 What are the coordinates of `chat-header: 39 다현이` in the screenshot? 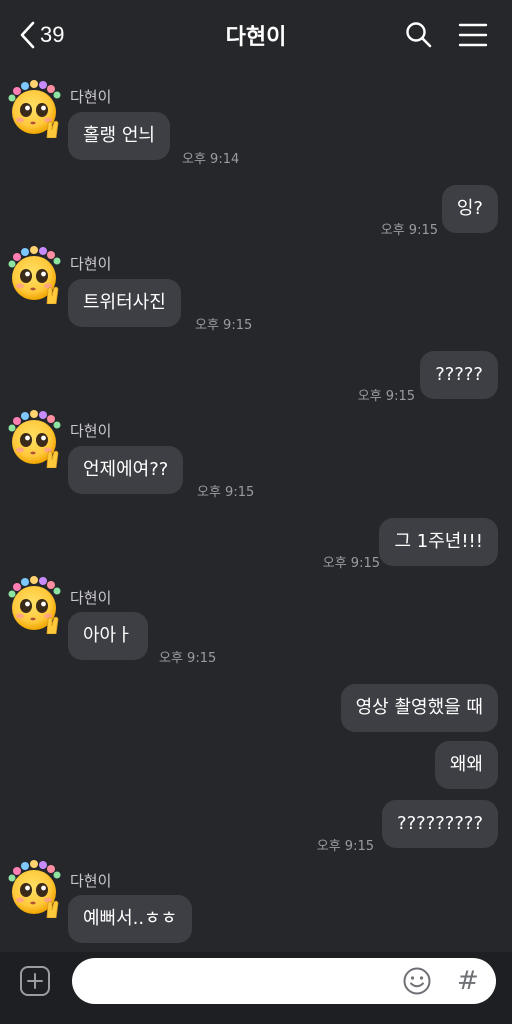 It's located at (256, 35).